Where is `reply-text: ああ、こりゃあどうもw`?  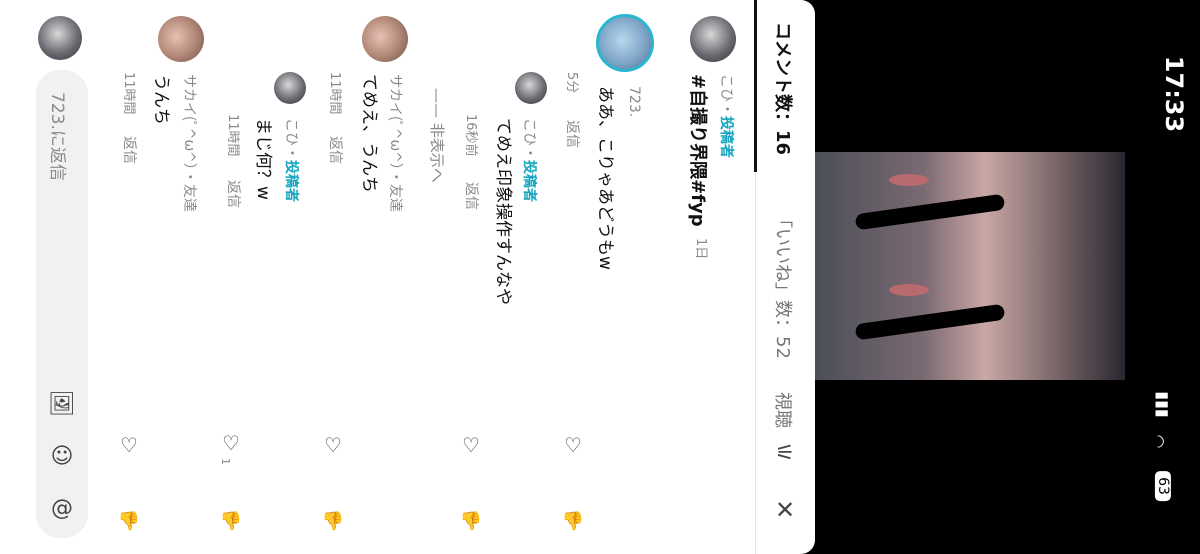
reply-text: ああ、こりゃあどうもw is located at coordinates (605, 178).